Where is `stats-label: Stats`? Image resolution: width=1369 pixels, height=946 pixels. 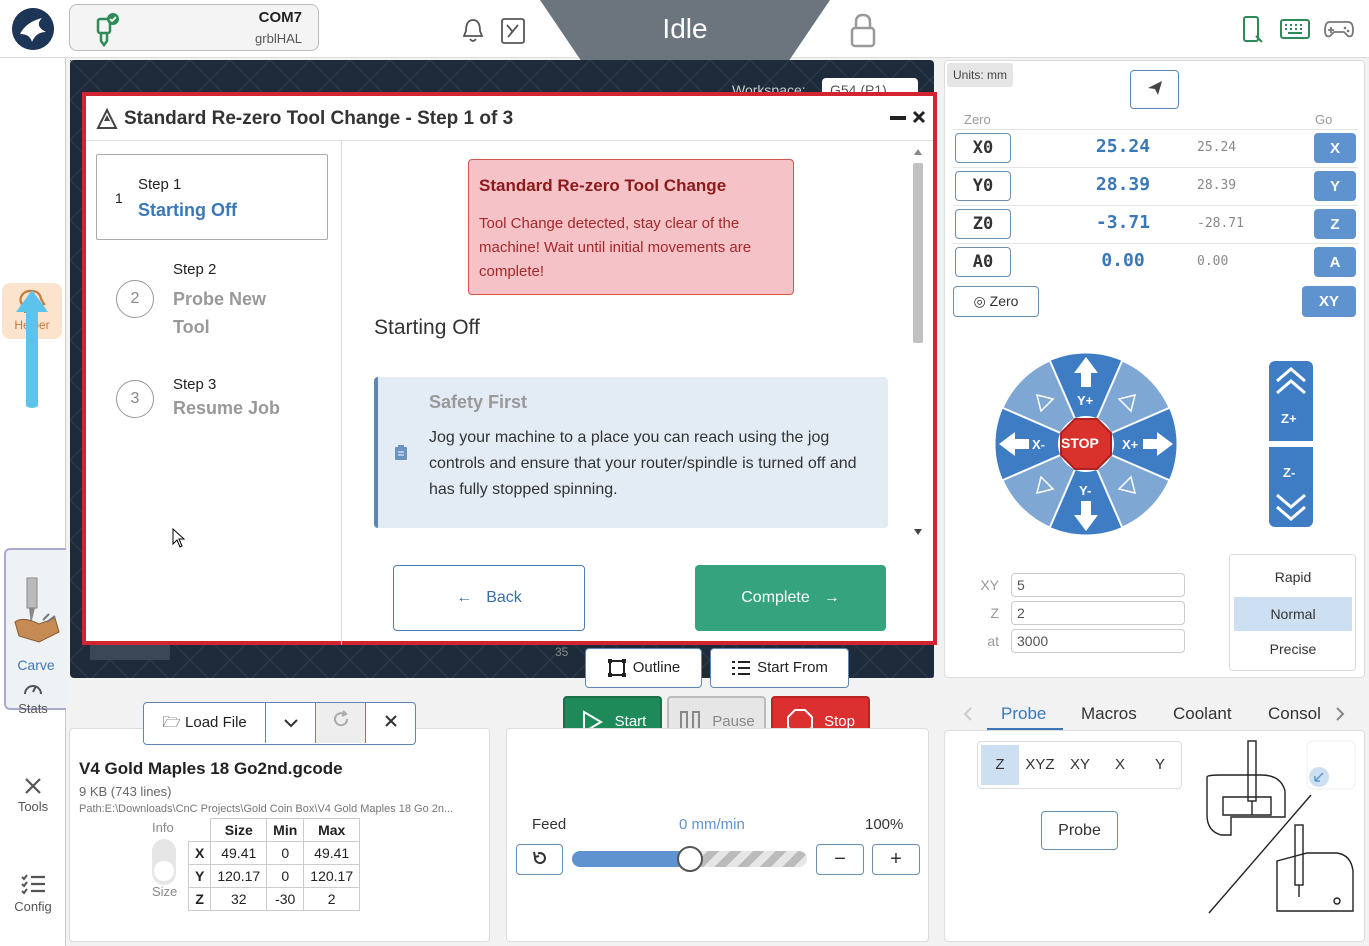 stats-label: Stats is located at coordinates (33, 708).